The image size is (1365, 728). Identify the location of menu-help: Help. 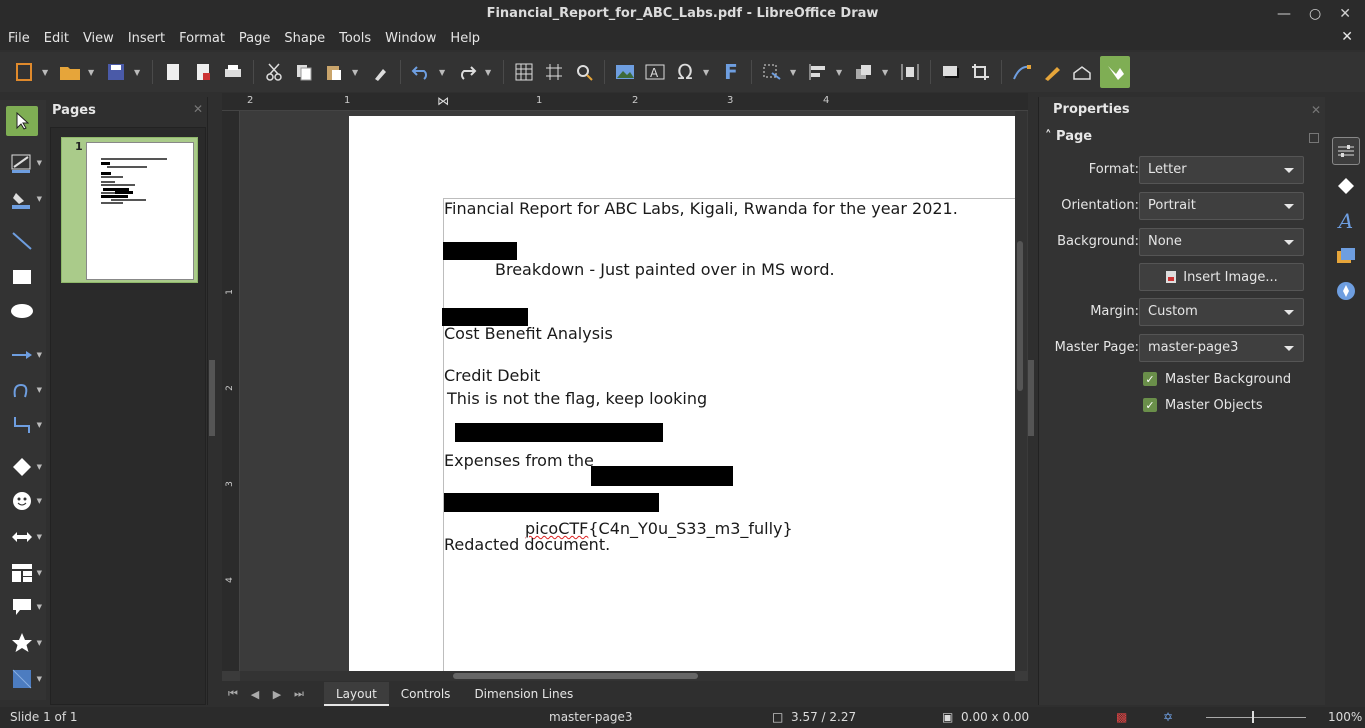
(465, 38).